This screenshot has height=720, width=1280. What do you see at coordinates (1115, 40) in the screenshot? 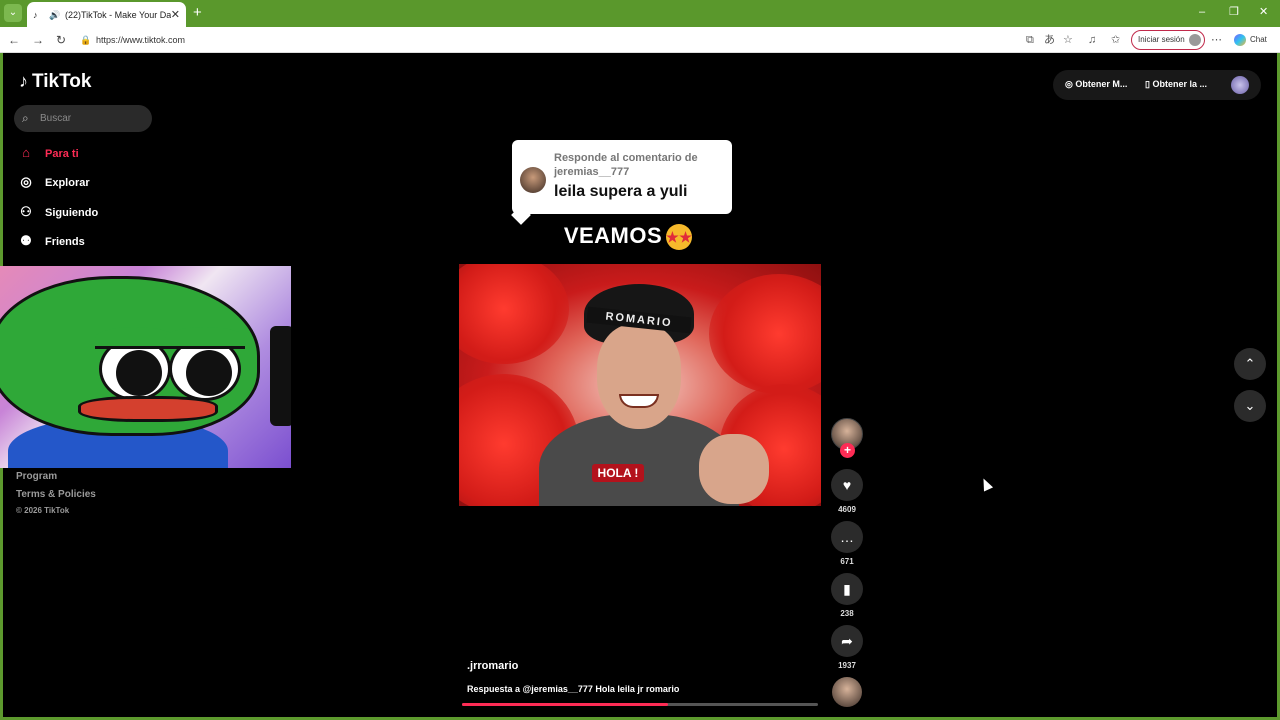
I see `favorites-icon: ✩` at bounding box center [1115, 40].